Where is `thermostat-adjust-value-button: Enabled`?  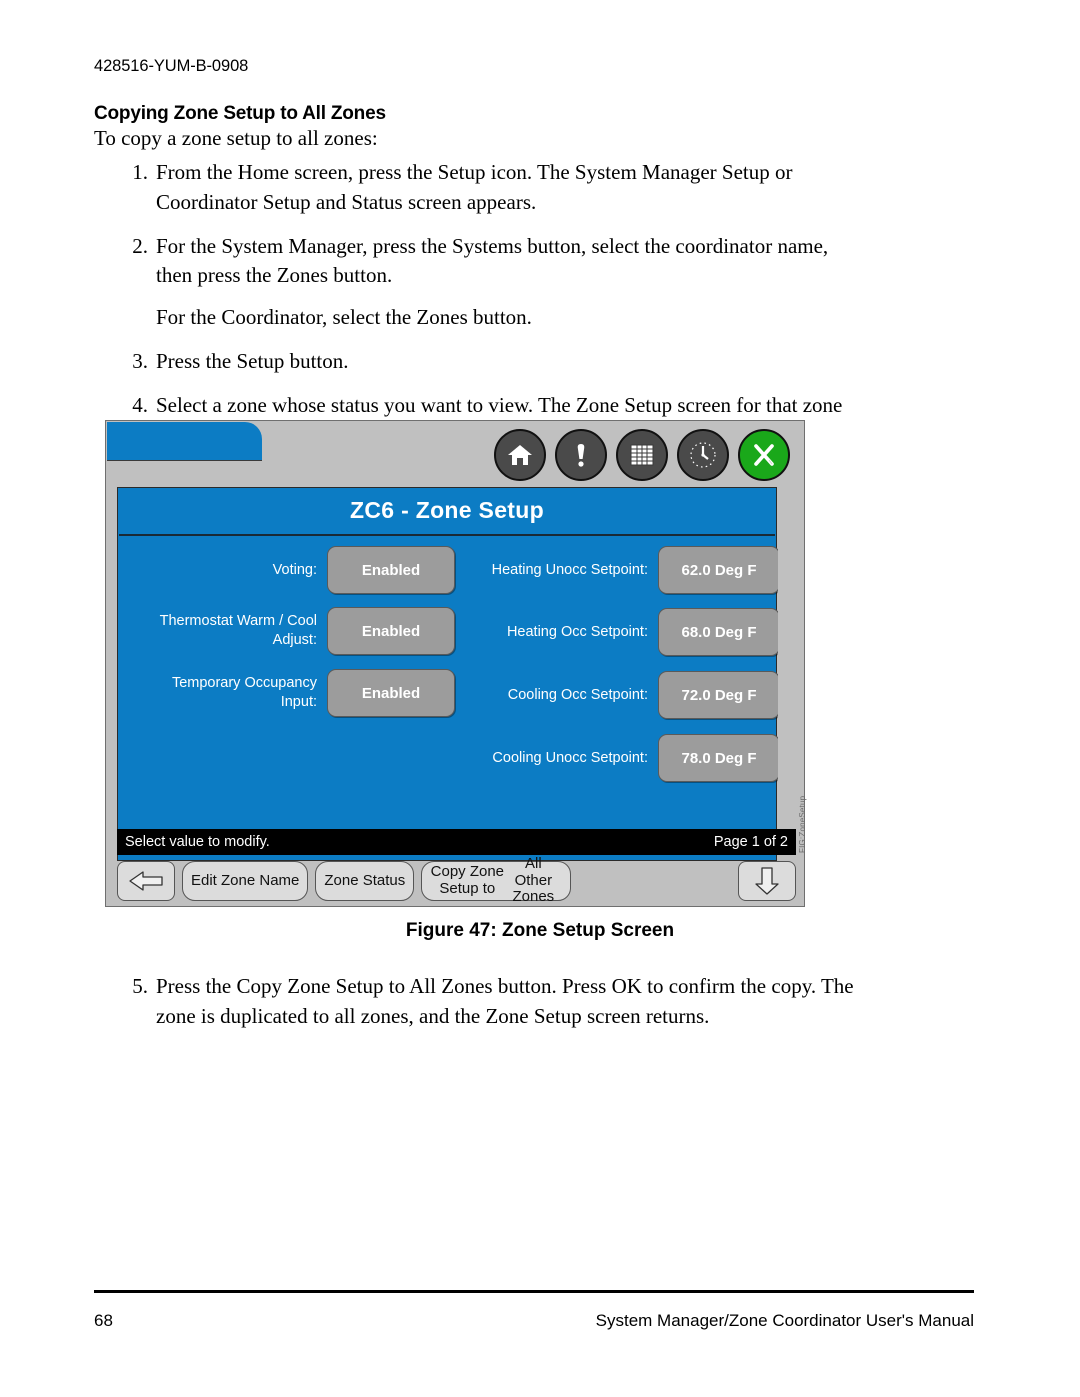 thermostat-adjust-value-button: Enabled is located at coordinates (391, 631).